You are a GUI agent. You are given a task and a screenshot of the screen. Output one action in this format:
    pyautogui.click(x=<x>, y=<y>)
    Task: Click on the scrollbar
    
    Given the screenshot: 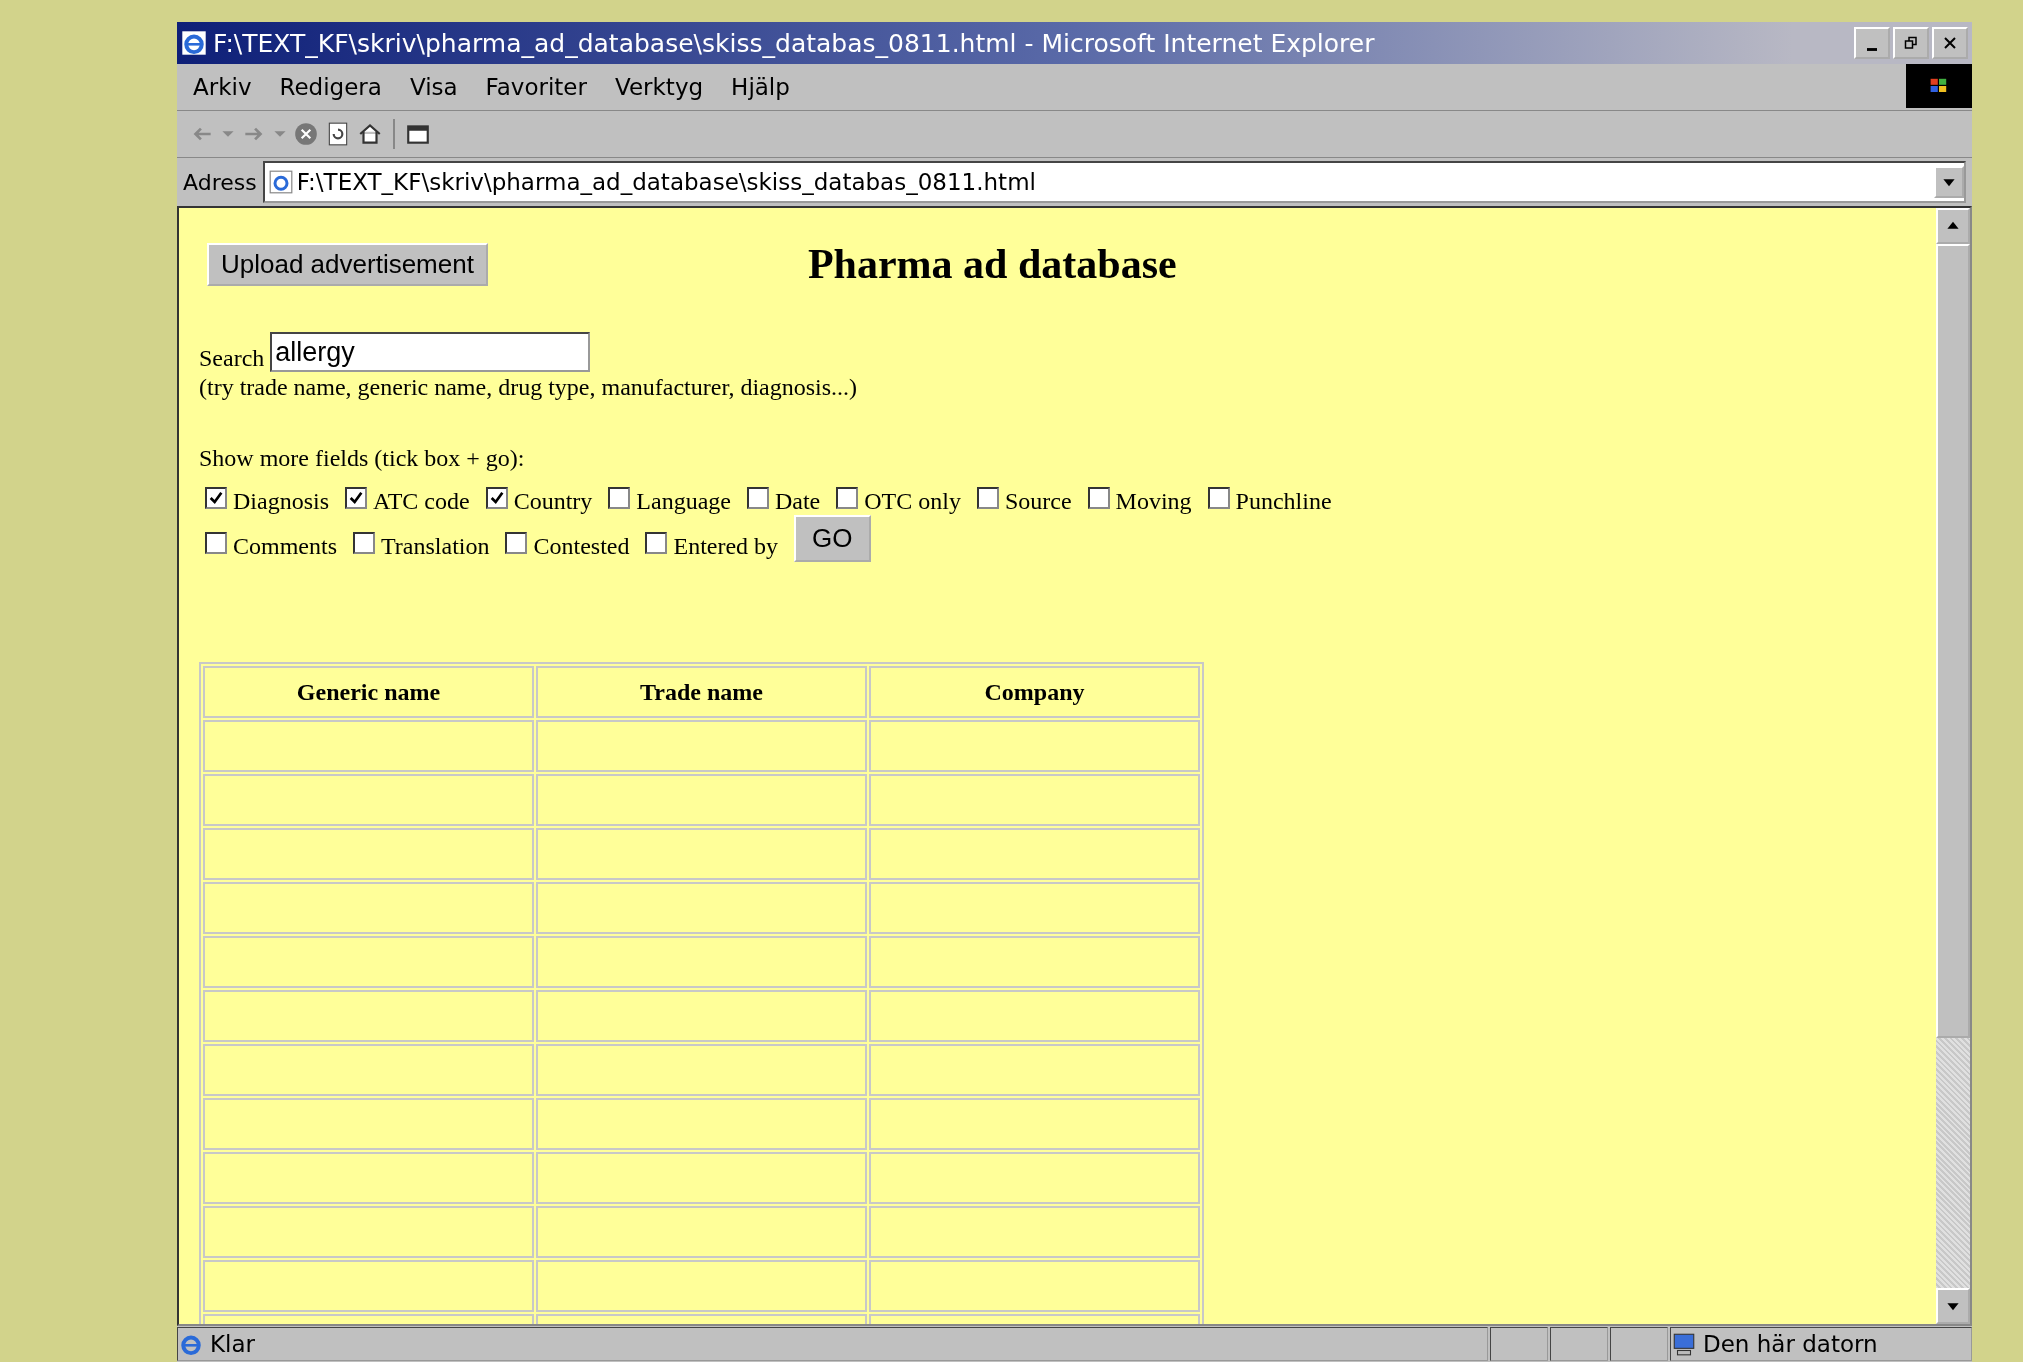 What is the action you would take?
    pyautogui.click(x=1953, y=766)
    